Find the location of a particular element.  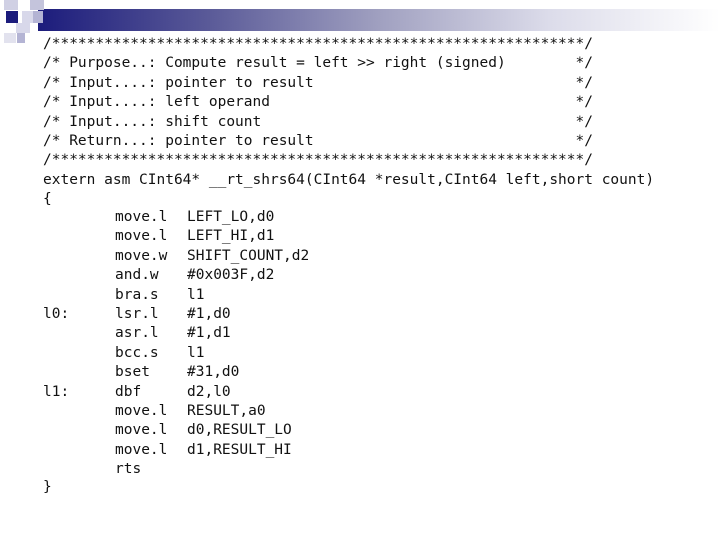

comment-line: /* Input....: left operand */ is located at coordinates (318, 102).